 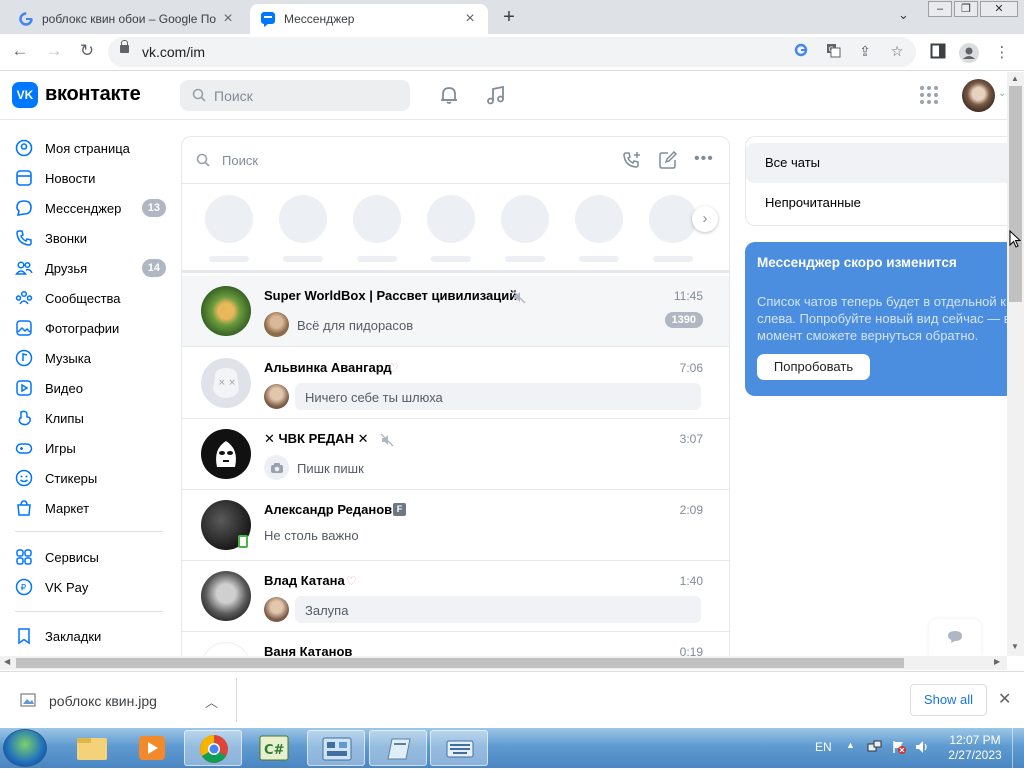 I want to click on add-call-icon, so click(x=632, y=161).